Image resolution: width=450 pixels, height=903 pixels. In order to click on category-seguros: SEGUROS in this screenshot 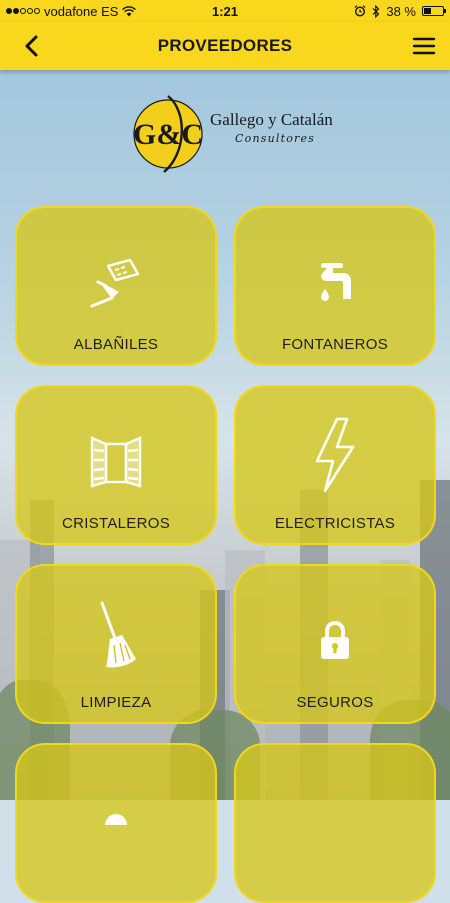, I will do `click(335, 644)`.